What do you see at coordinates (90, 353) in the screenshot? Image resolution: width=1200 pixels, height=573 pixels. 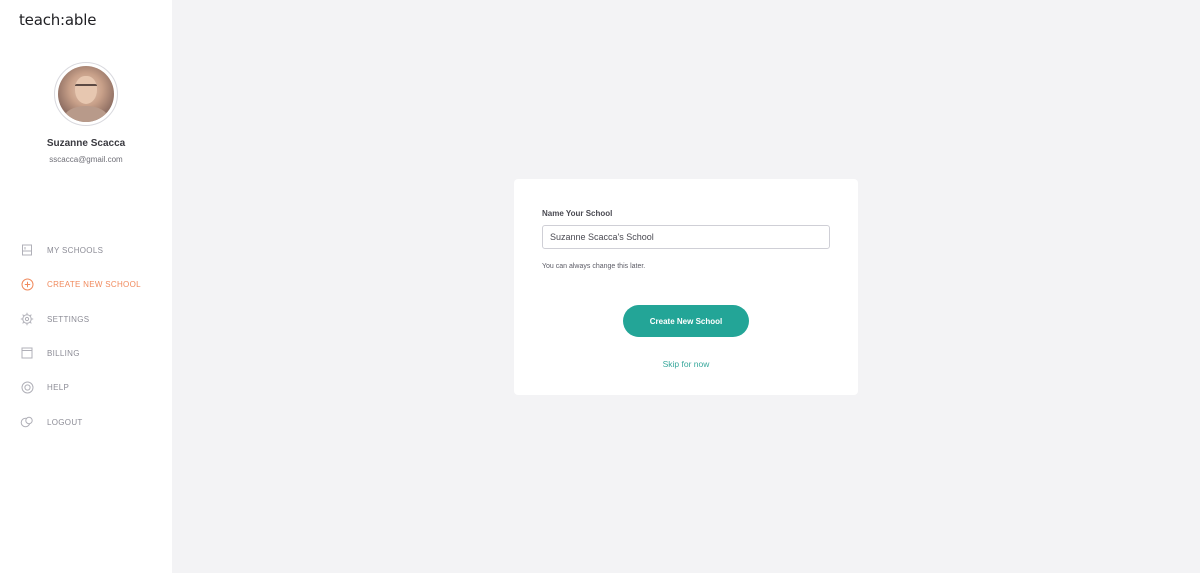 I see `sidebar-item-billing: BILLING` at bounding box center [90, 353].